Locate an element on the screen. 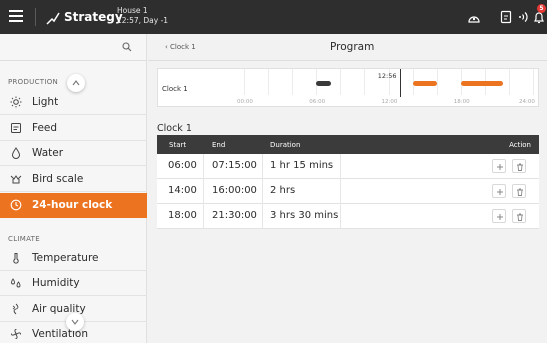 Image resolution: width=547 pixels, height=343 pixels. expand-button is located at coordinates (75, 322).